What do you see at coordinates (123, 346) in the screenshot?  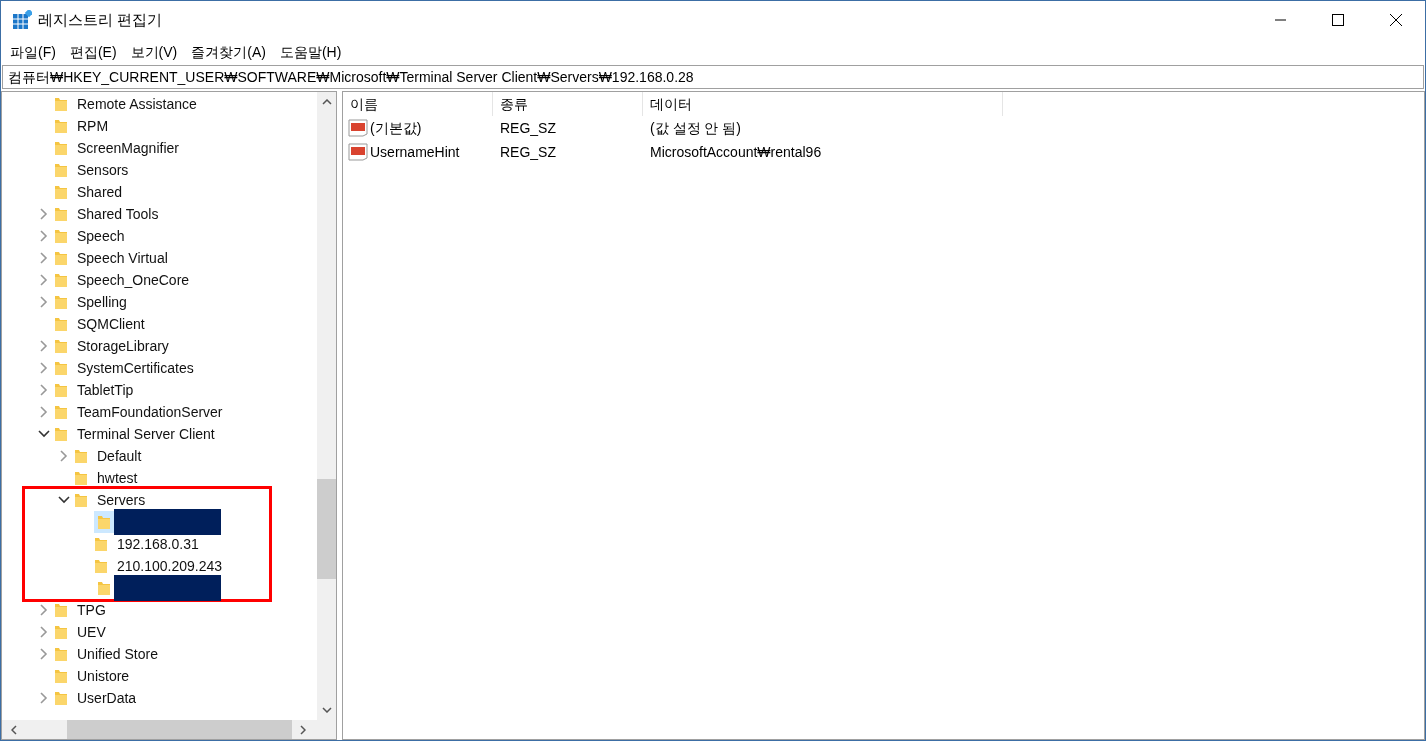 I see `tree-item: StorageLibrary` at bounding box center [123, 346].